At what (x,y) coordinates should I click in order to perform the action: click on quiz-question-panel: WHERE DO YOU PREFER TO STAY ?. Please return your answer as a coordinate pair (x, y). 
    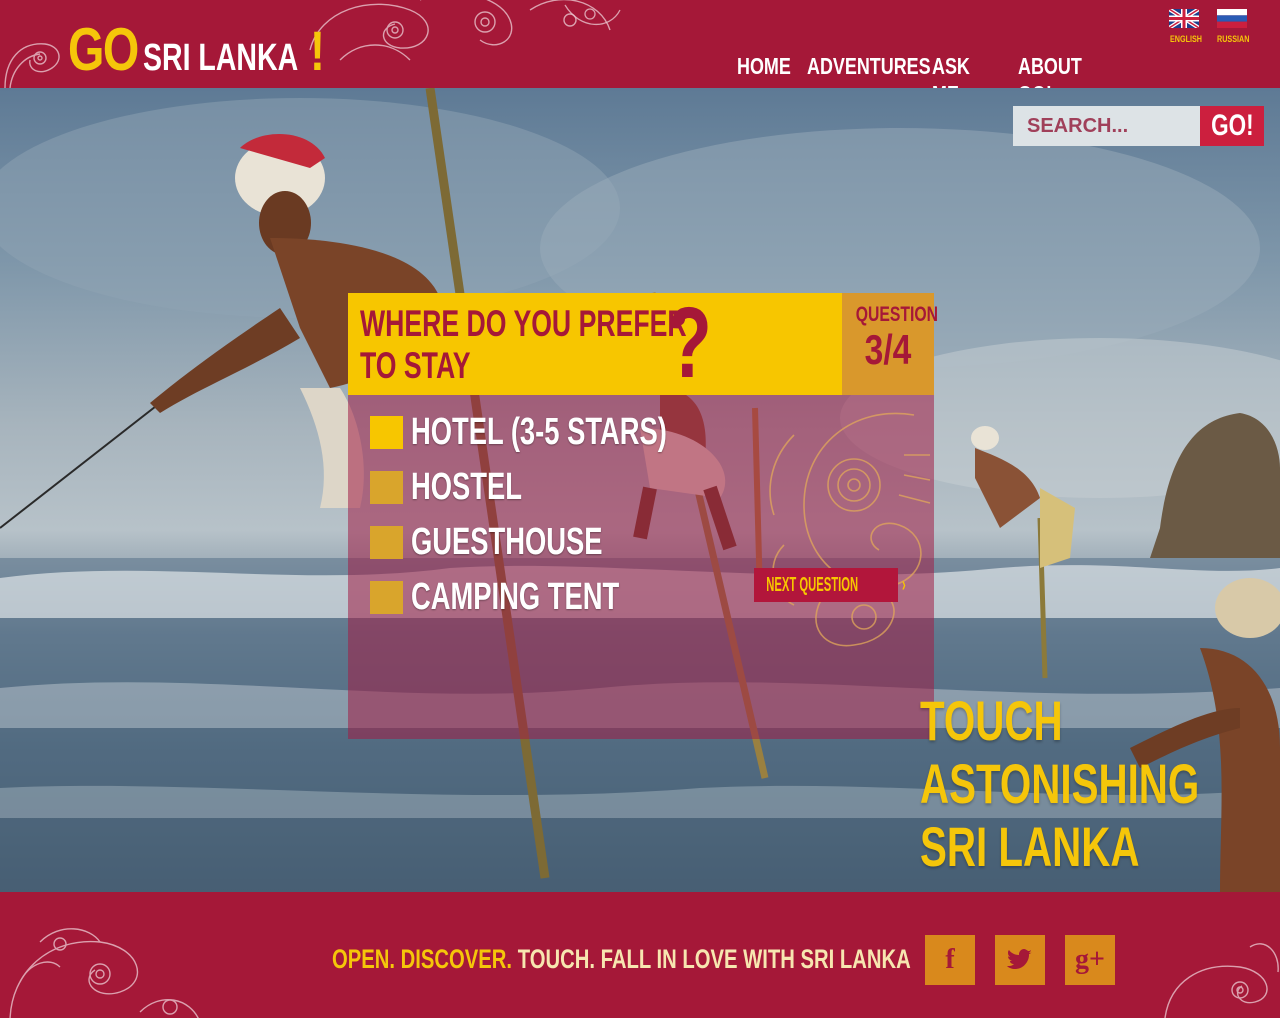
    Looking at the image, I should click on (595, 344).